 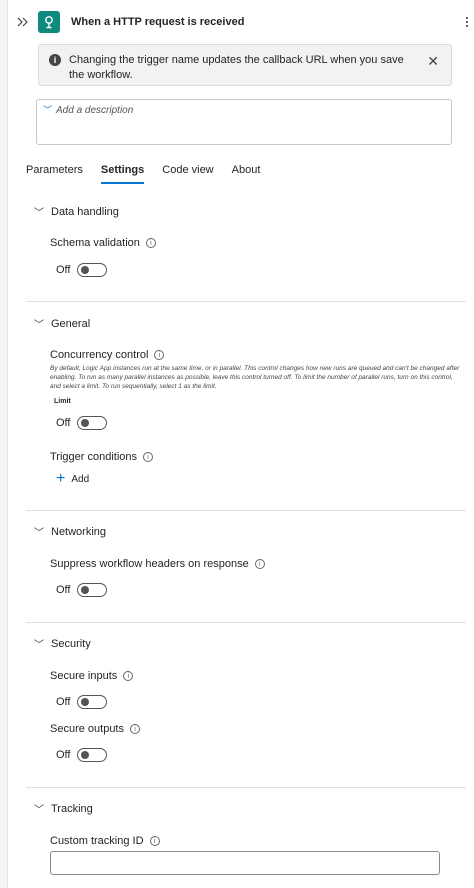 What do you see at coordinates (72, 808) in the screenshot?
I see `section-title: Tracking` at bounding box center [72, 808].